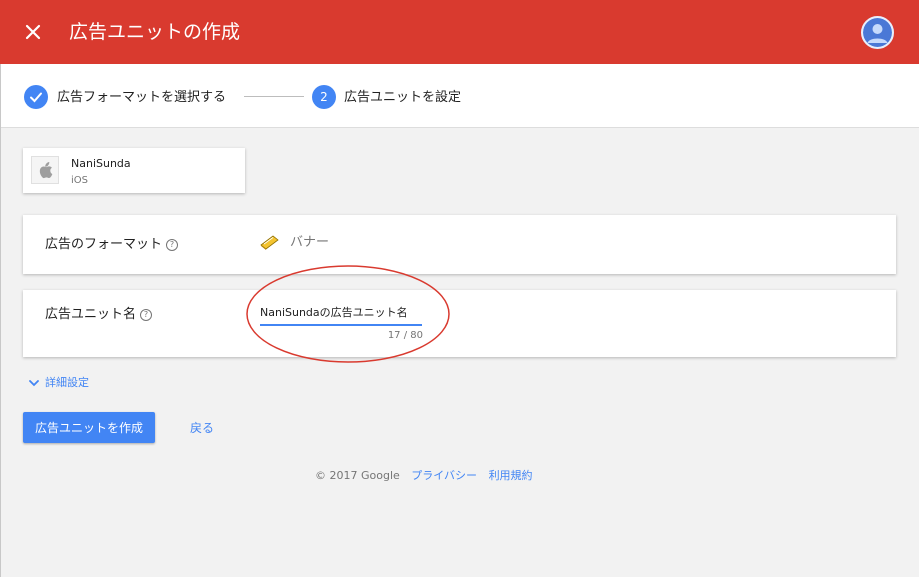 The height and width of the screenshot is (577, 919). What do you see at coordinates (141, 98) in the screenshot?
I see `step1-label: 広告フォーマットを選択する` at bounding box center [141, 98].